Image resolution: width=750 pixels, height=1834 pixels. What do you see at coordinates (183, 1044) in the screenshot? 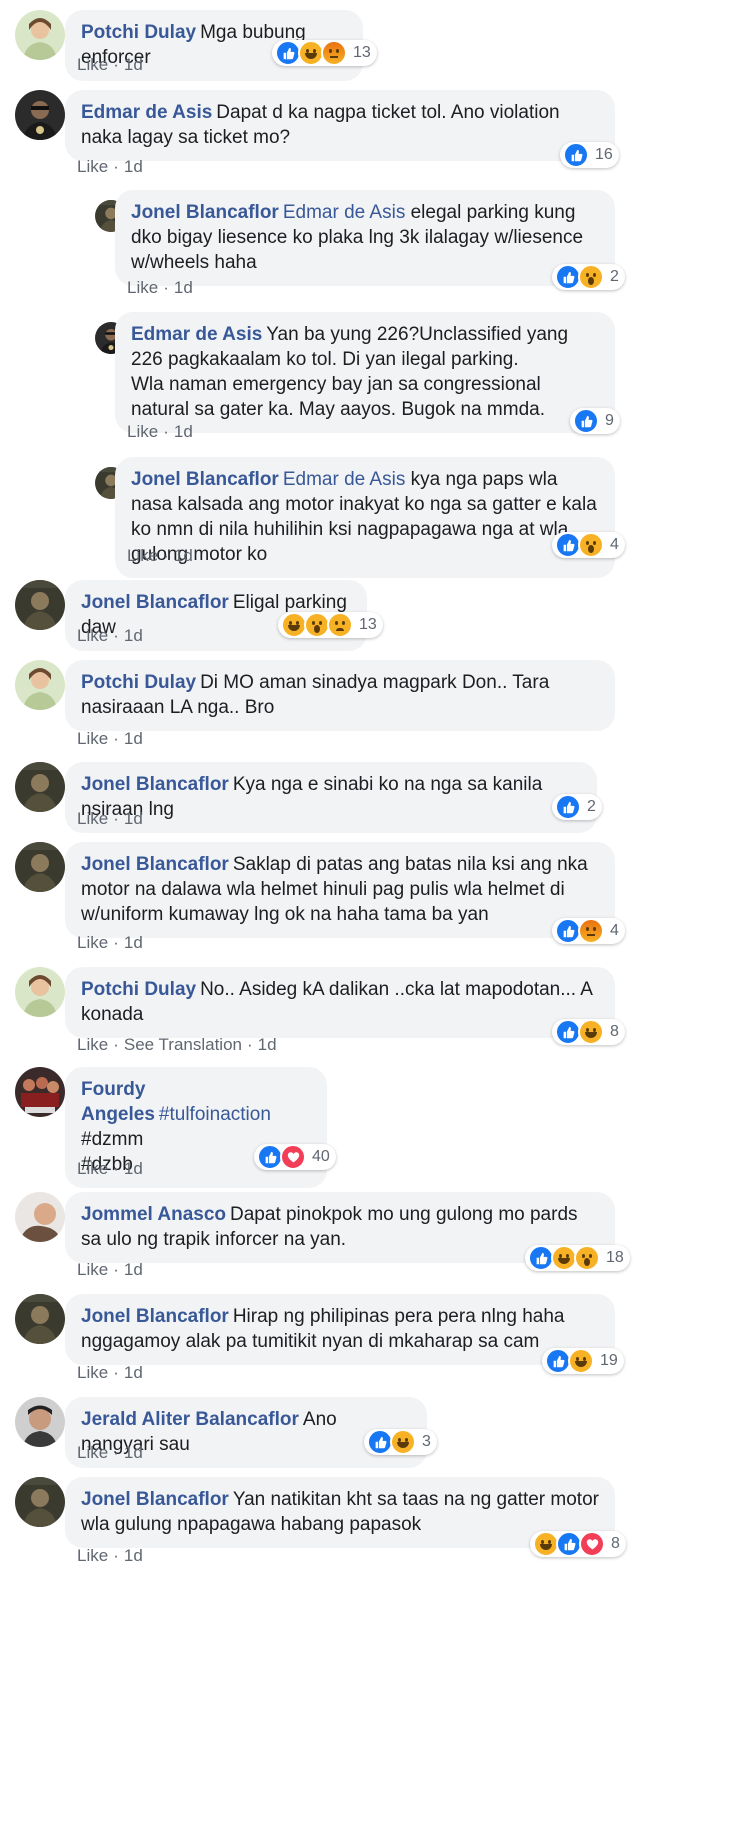
I see `see-translation-link: See Translation` at bounding box center [183, 1044].